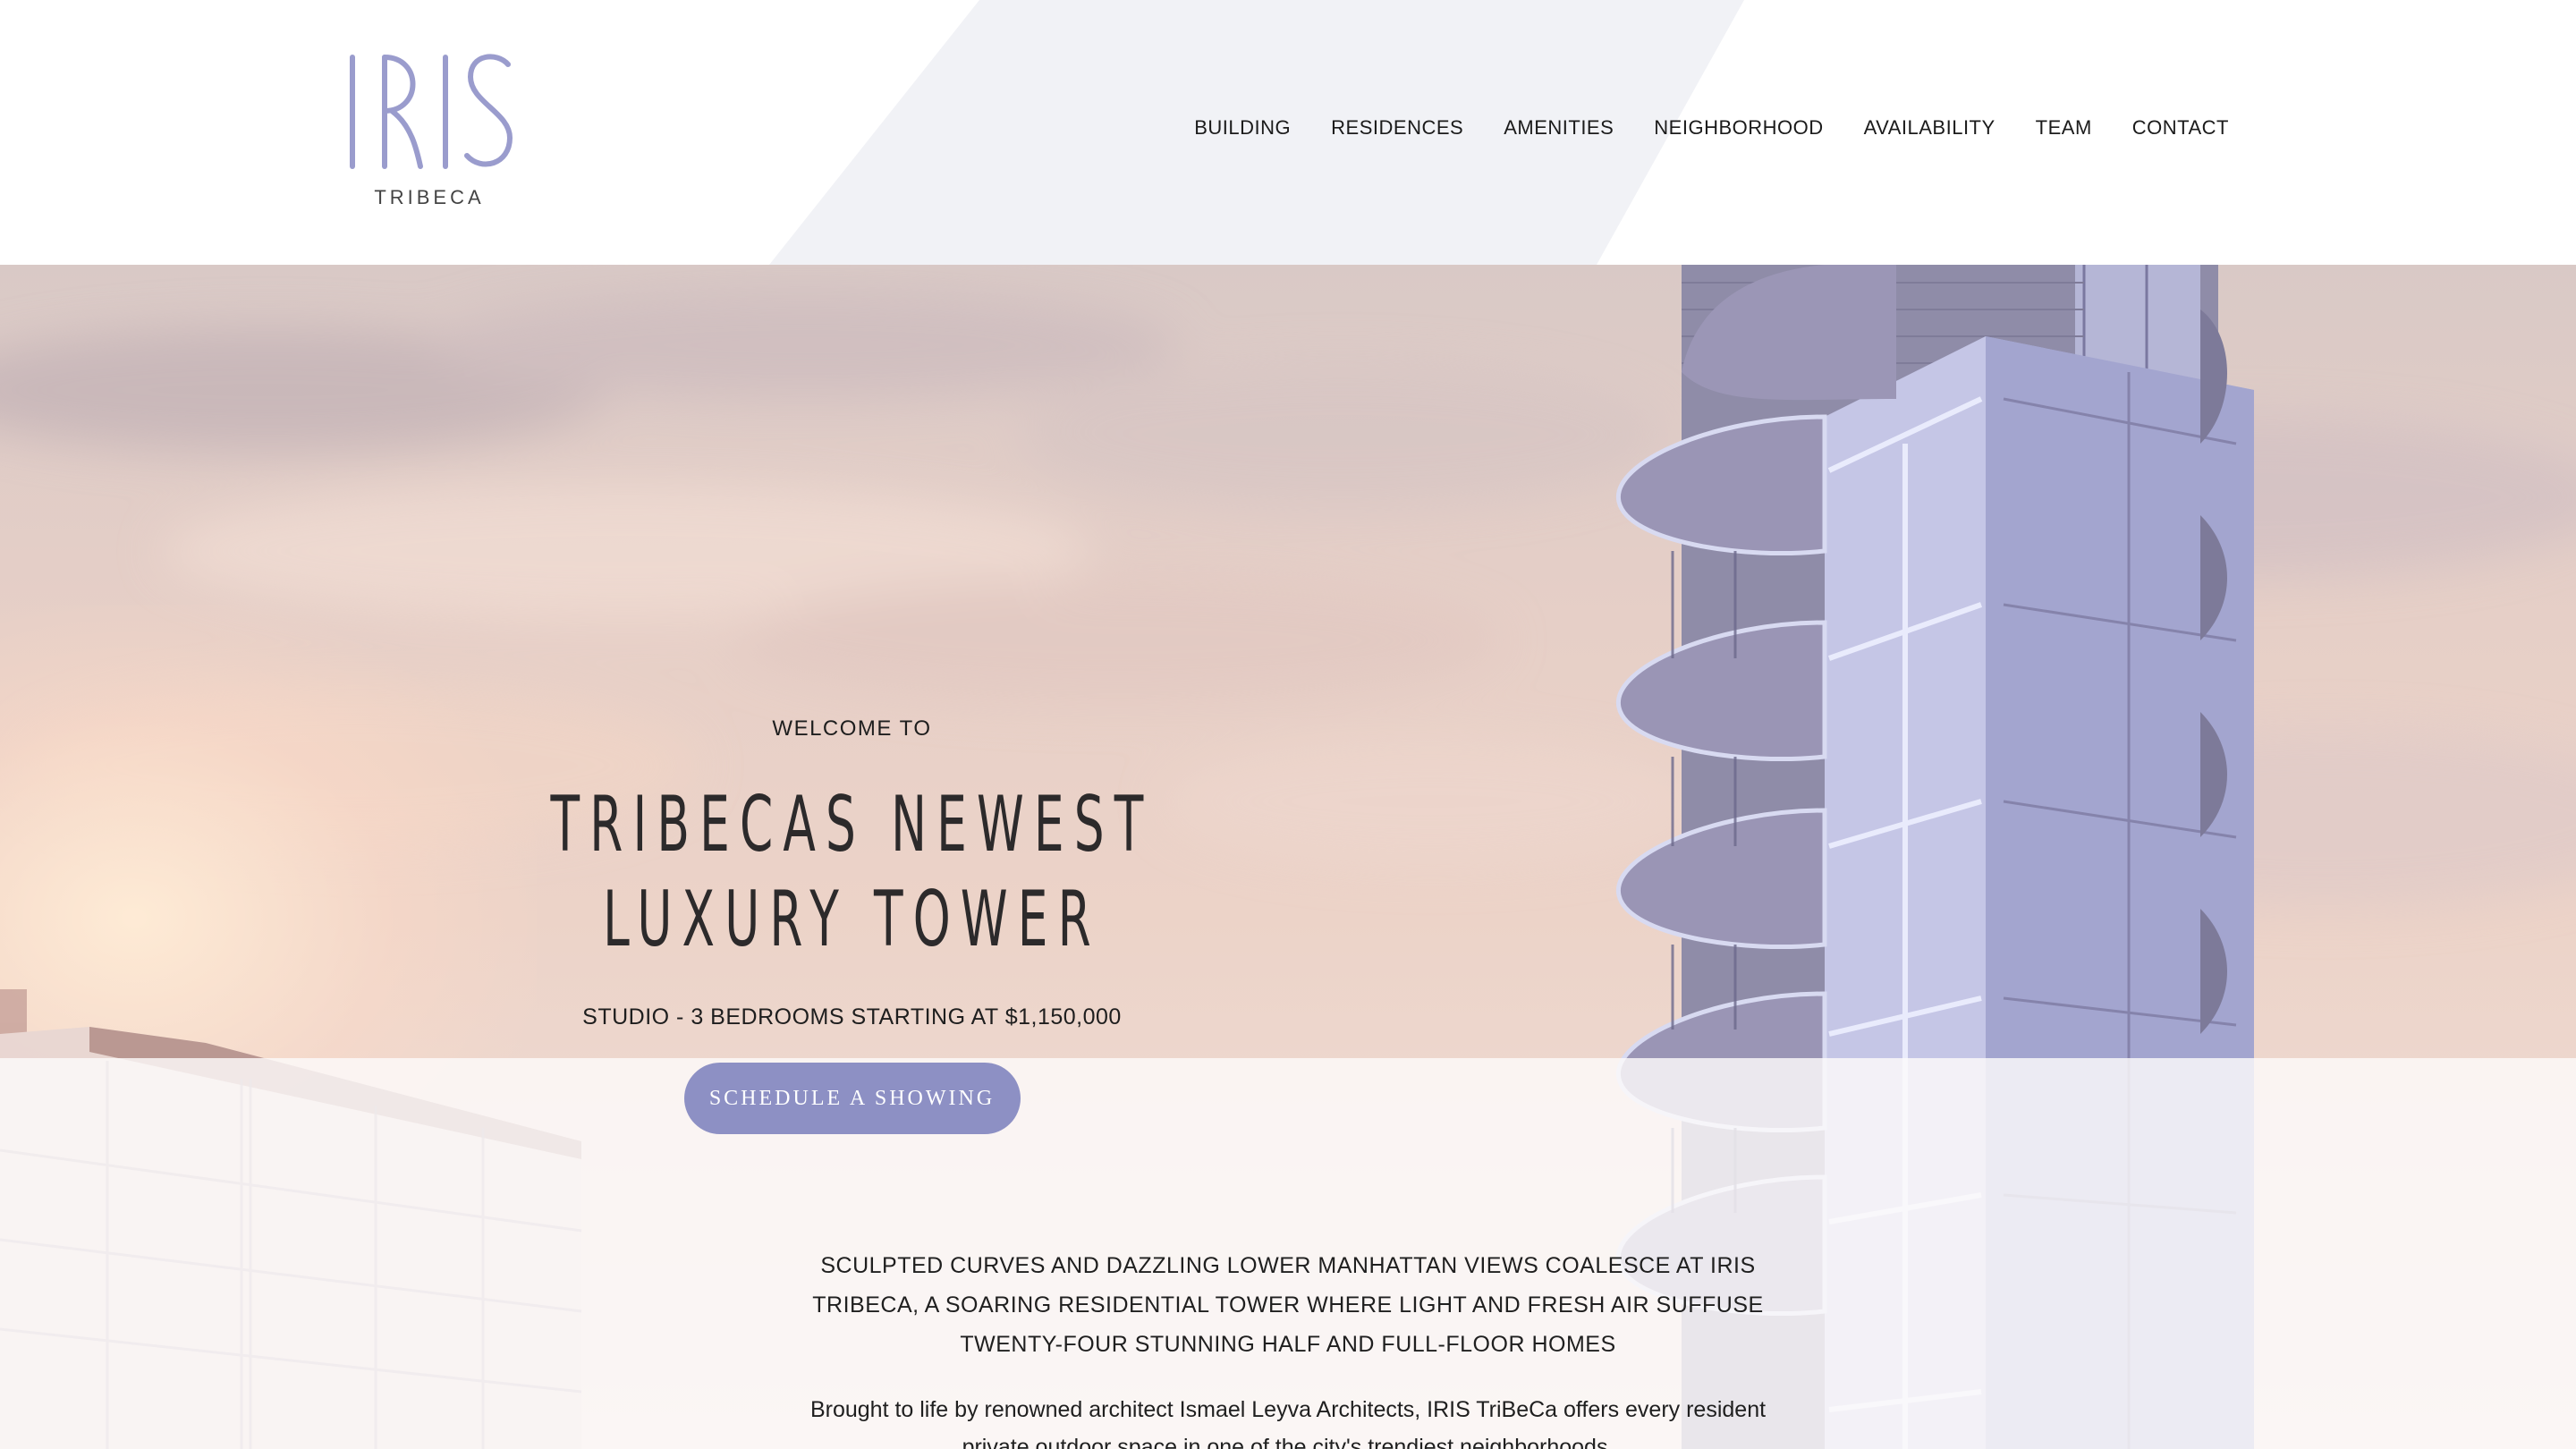 This screenshot has height=1449, width=2576. I want to click on nav-team: TEAM, so click(2064, 128).